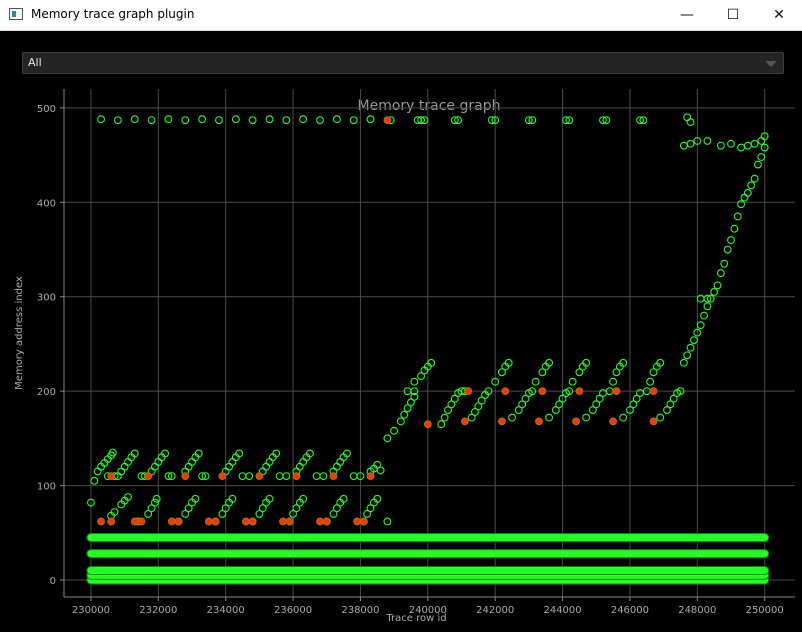 The width and height of the screenshot is (802, 632). What do you see at coordinates (16, 14) in the screenshot?
I see `app-icon` at bounding box center [16, 14].